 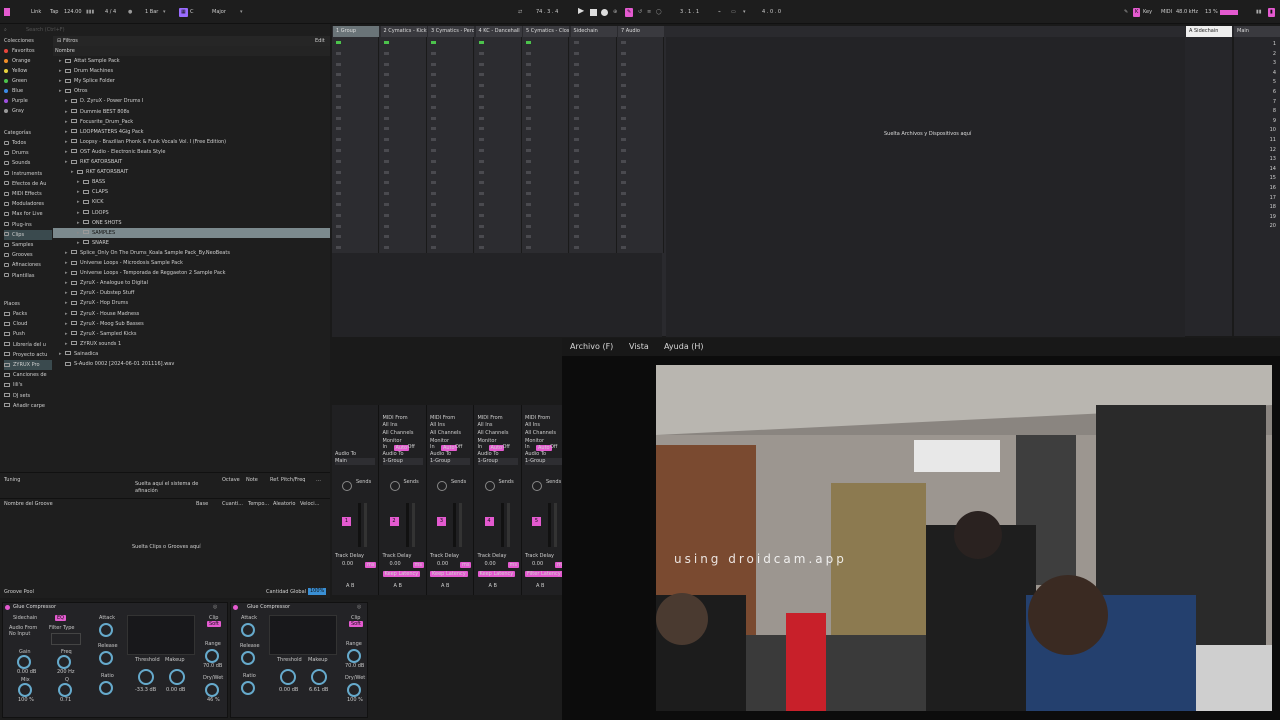 I want to click on freq-knob, so click(x=64, y=662).